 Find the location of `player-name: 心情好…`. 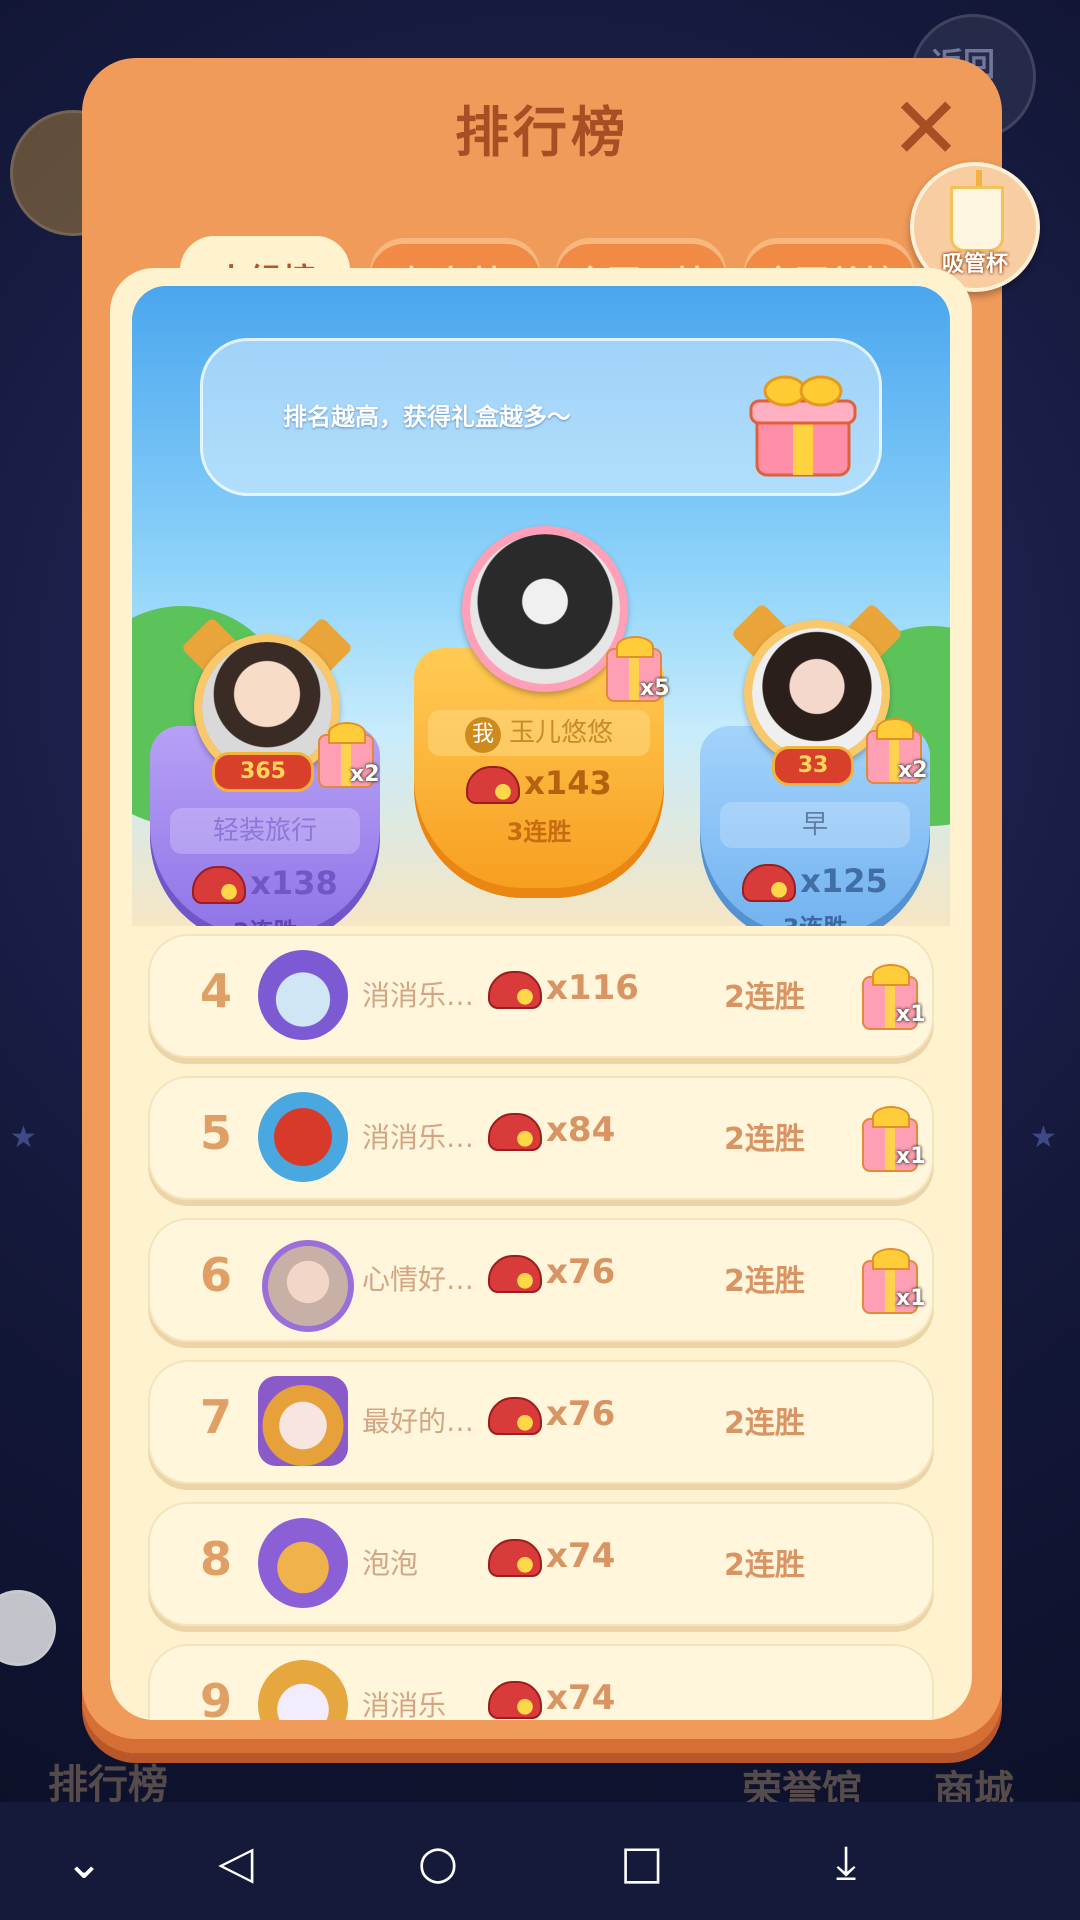

player-name: 心情好… is located at coordinates (418, 1279).